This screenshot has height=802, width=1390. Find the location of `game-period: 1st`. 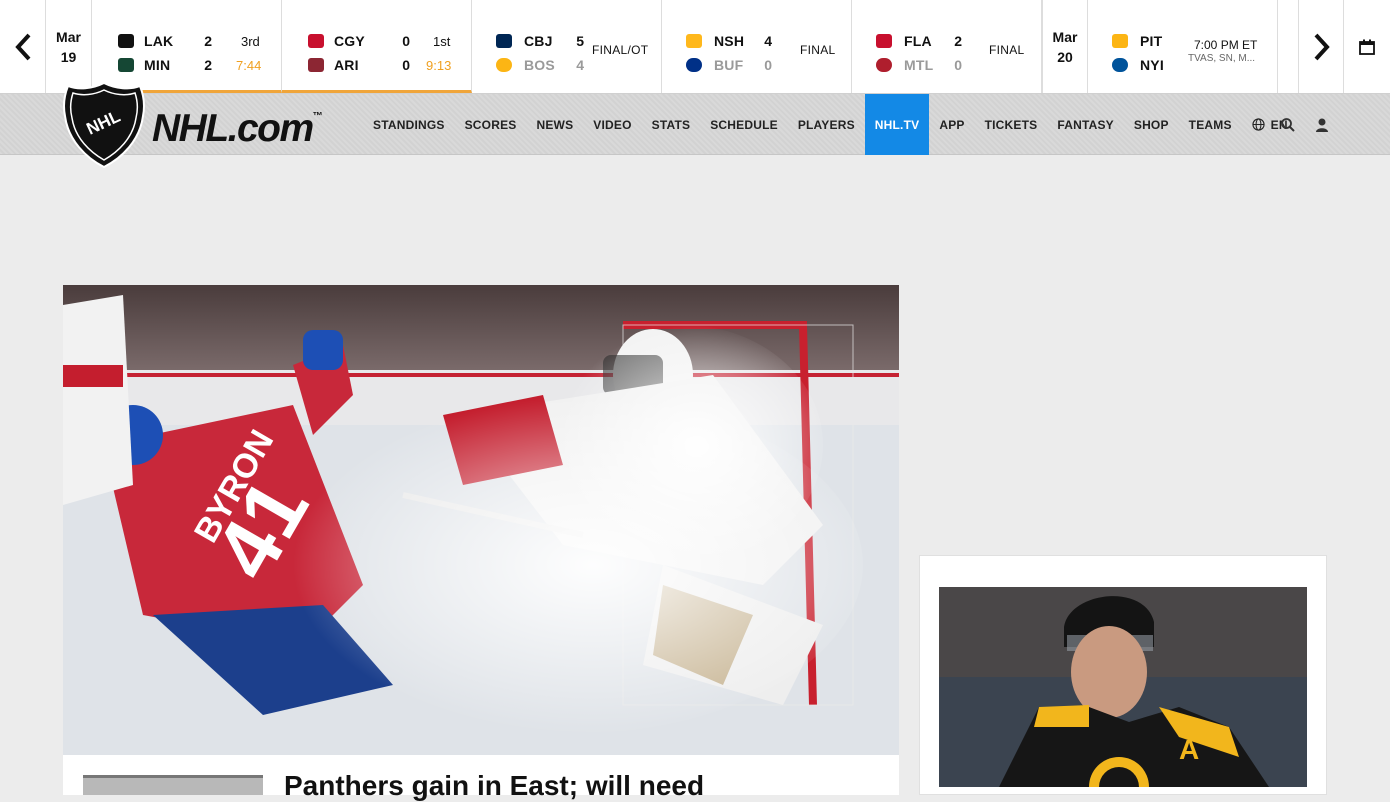

game-period: 1st is located at coordinates (442, 41).